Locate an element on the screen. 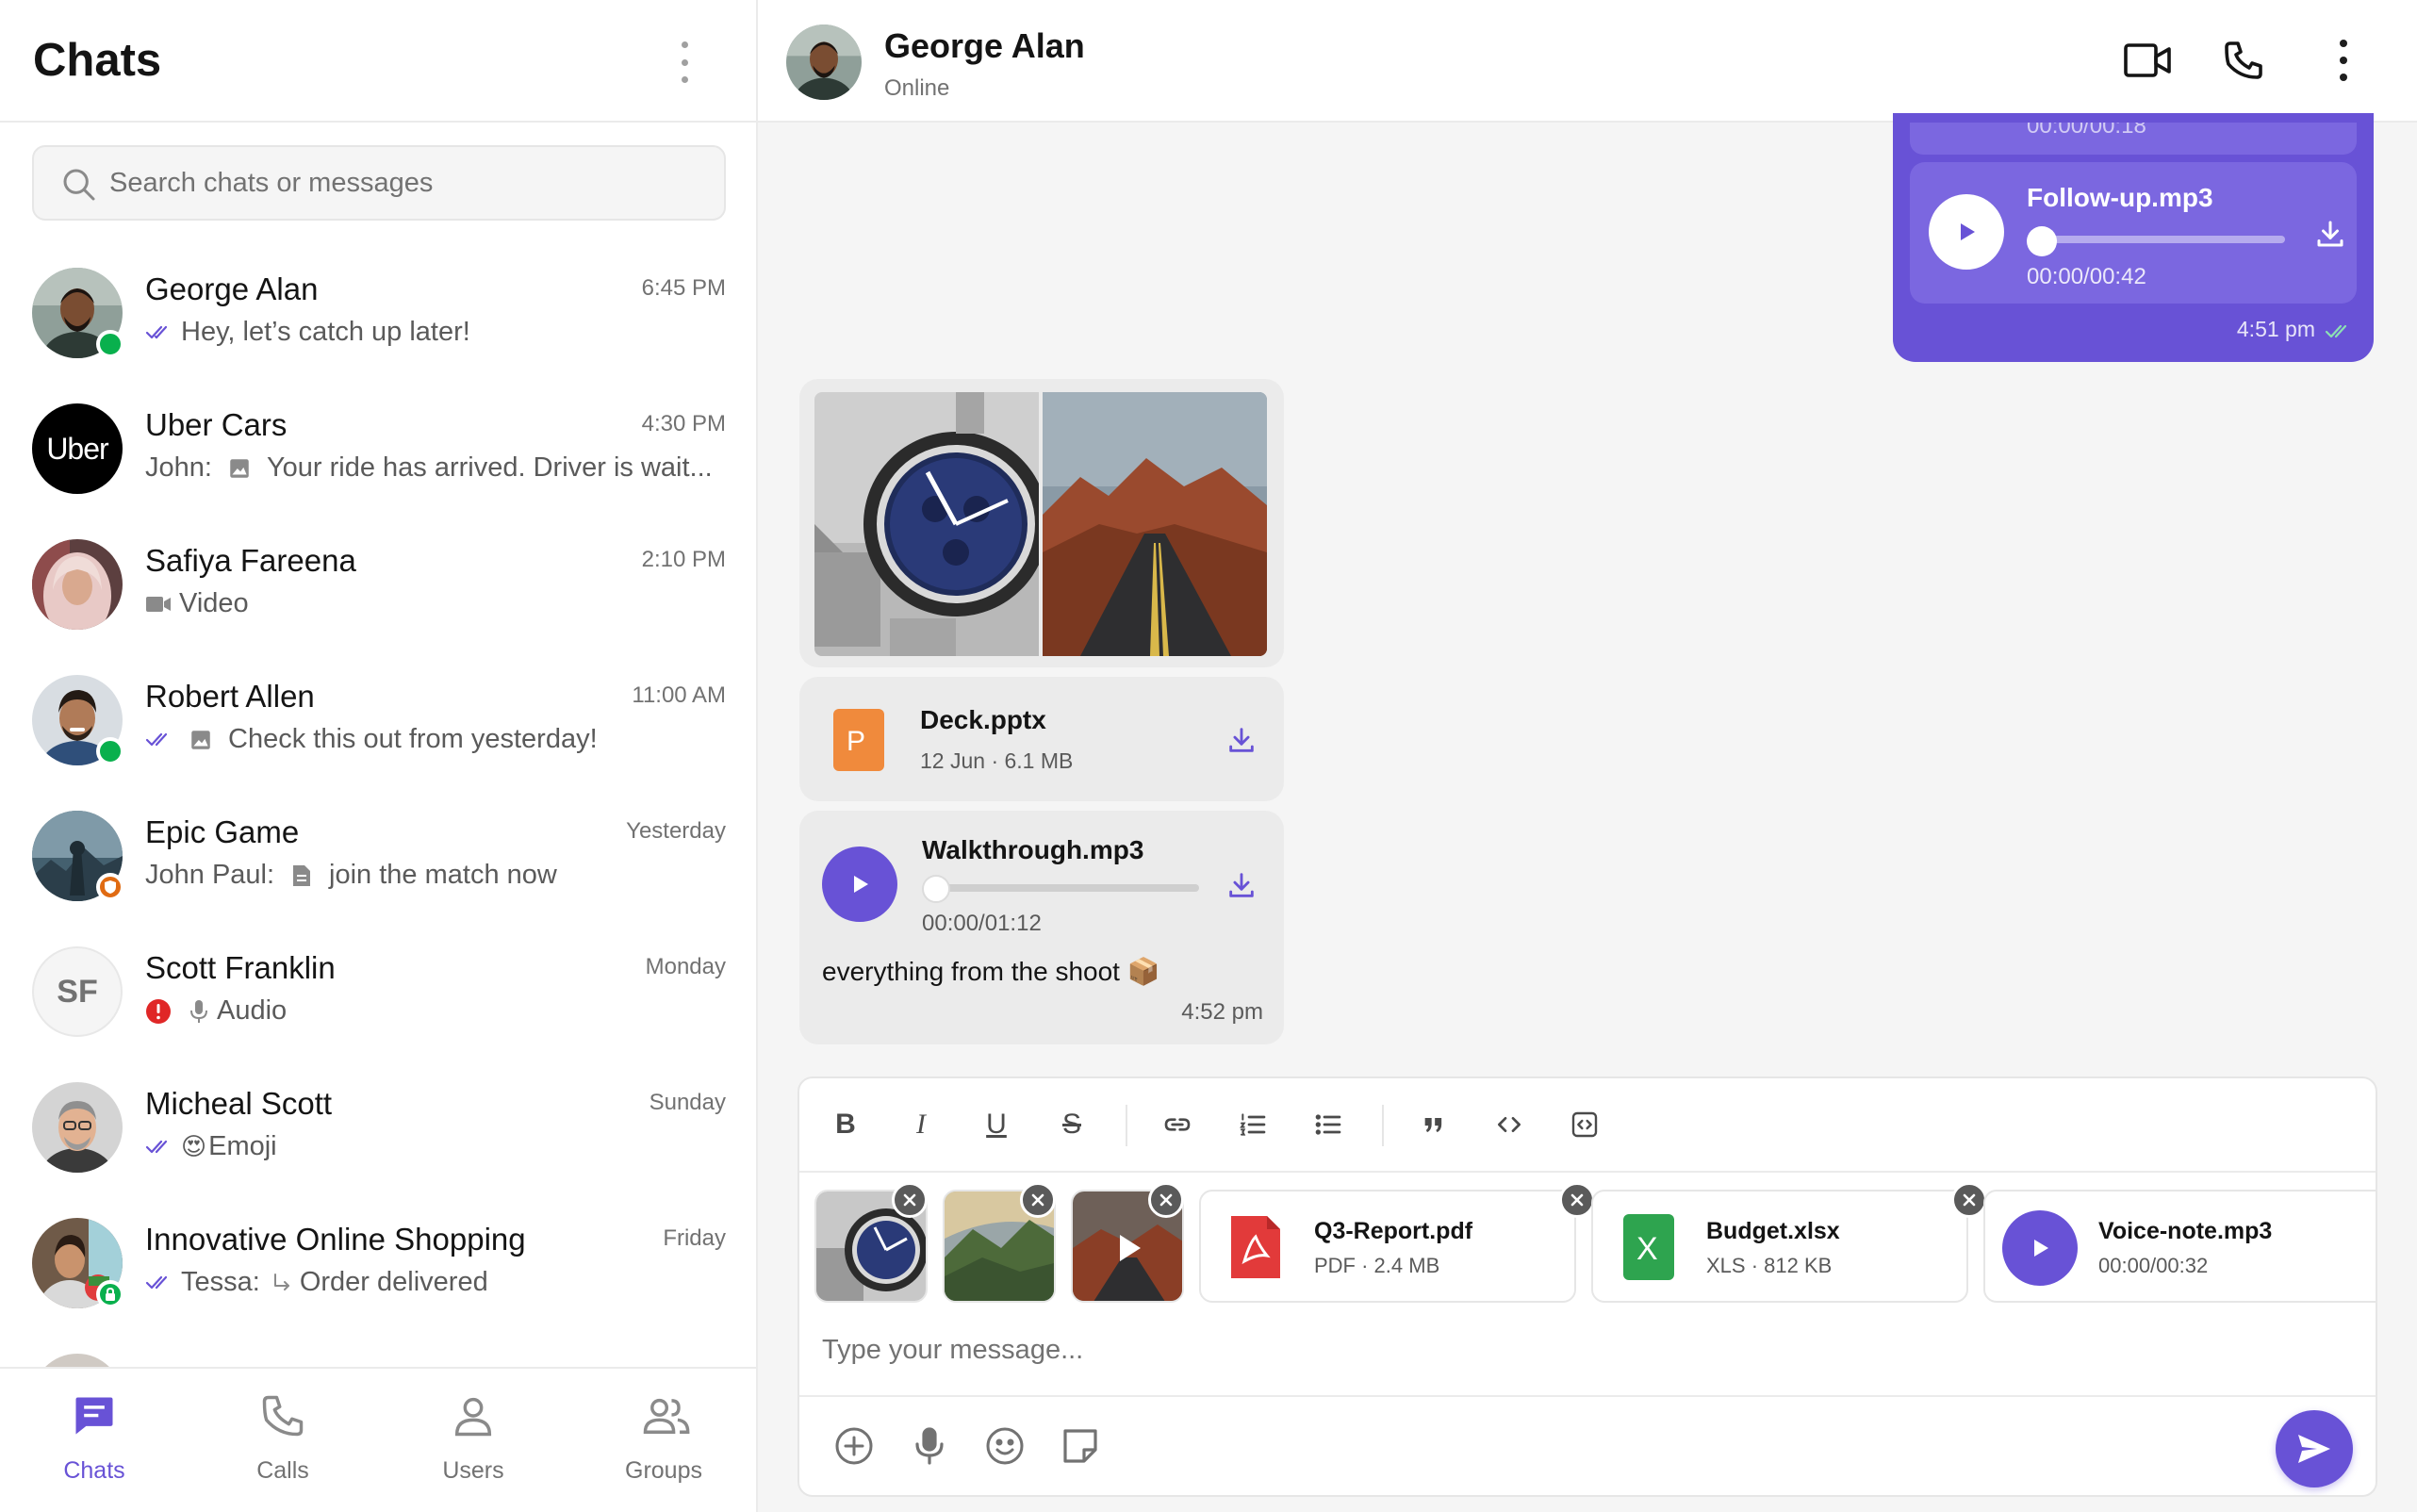 The height and width of the screenshot is (1512, 2417). shield-badge is located at coordinates (110, 887).